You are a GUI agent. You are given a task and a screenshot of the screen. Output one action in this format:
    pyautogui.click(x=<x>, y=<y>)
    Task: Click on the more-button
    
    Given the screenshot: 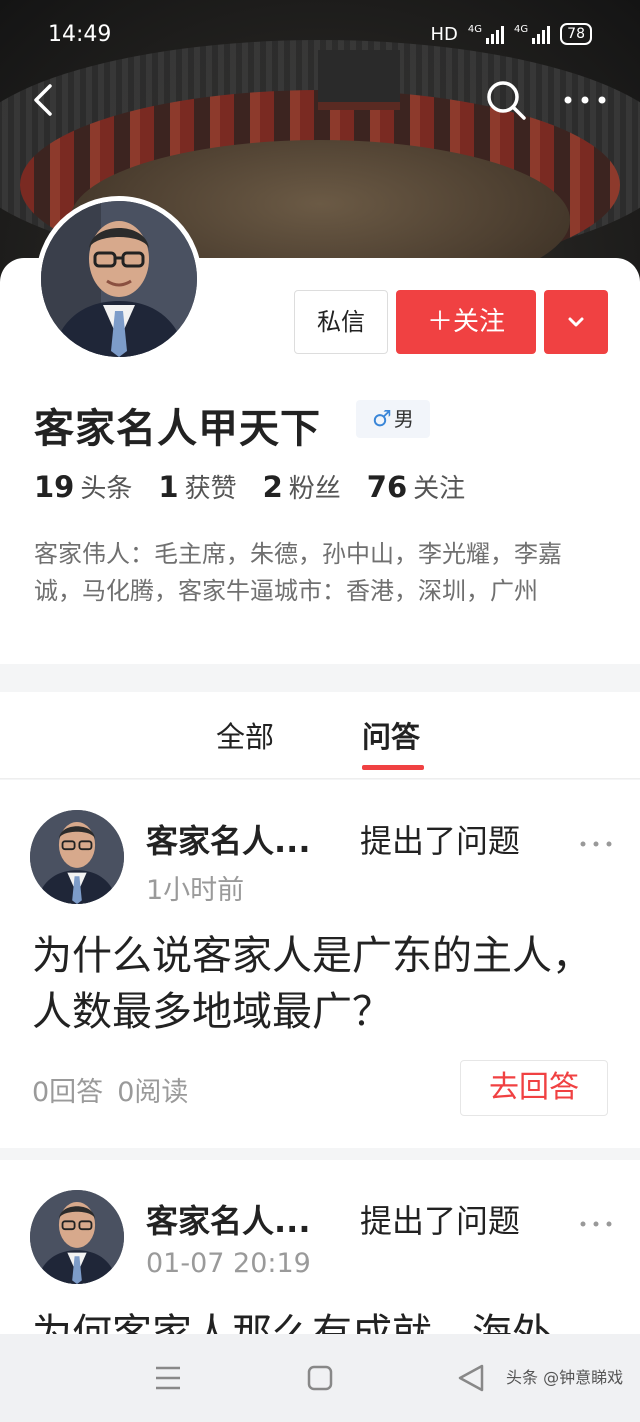 What is the action you would take?
    pyautogui.click(x=585, y=100)
    